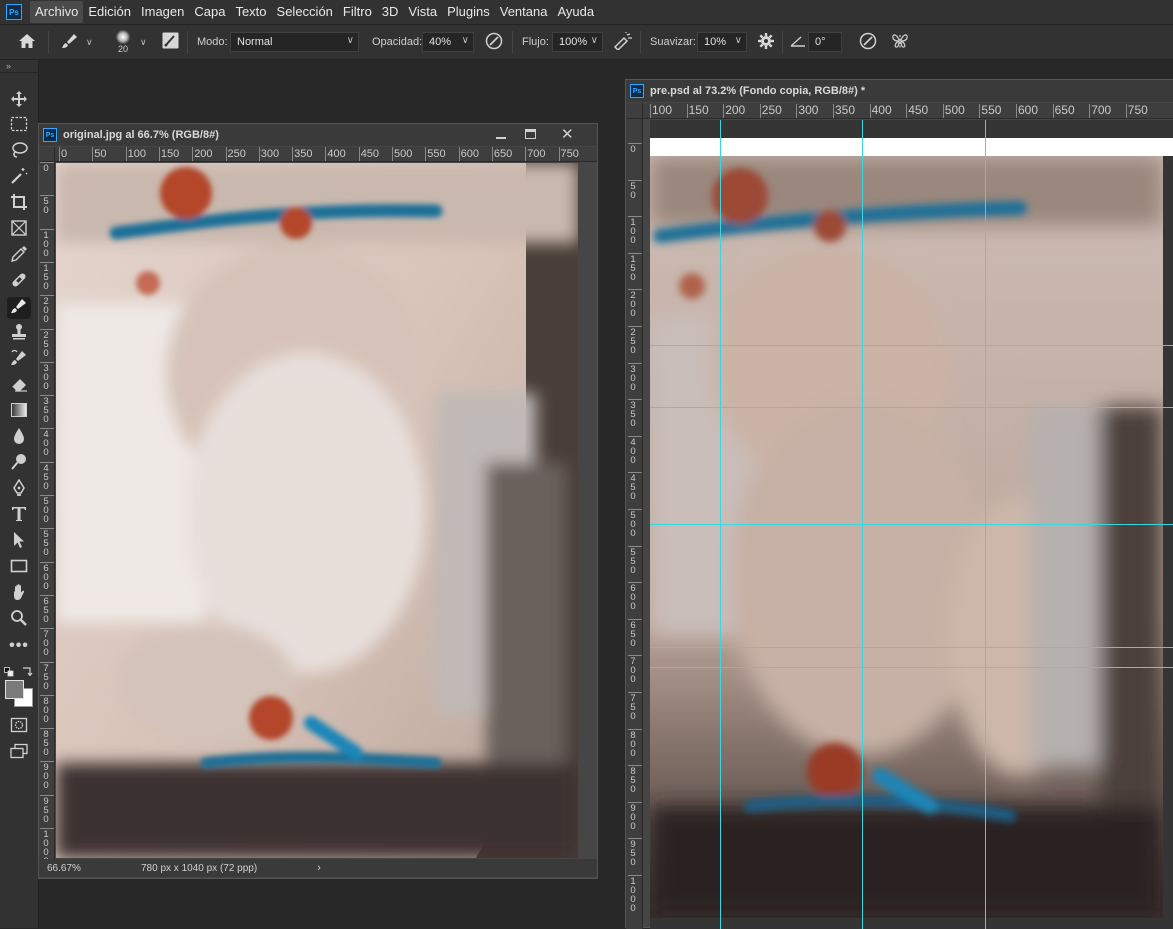  What do you see at coordinates (19, 489) in the screenshot?
I see `pen-tool` at bounding box center [19, 489].